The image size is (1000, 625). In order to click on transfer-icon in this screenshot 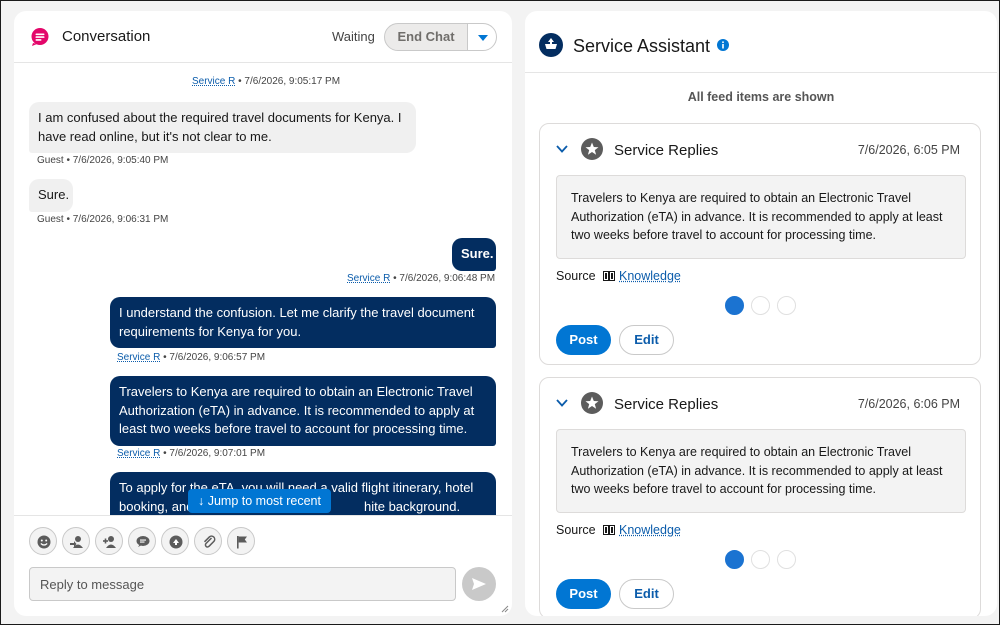, I will do `click(76, 542)`.